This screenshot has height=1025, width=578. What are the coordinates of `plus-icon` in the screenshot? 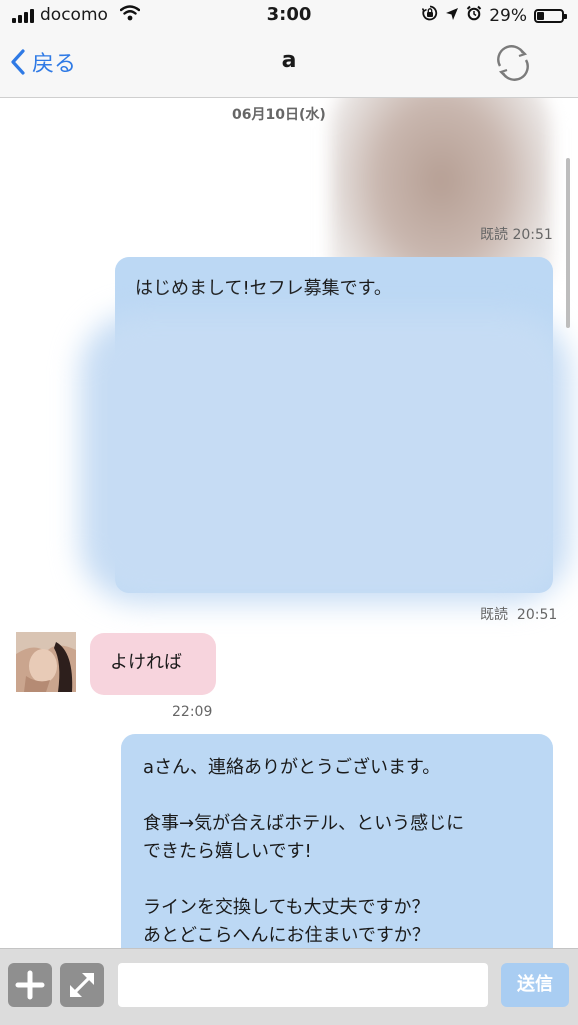 It's located at (30, 985).